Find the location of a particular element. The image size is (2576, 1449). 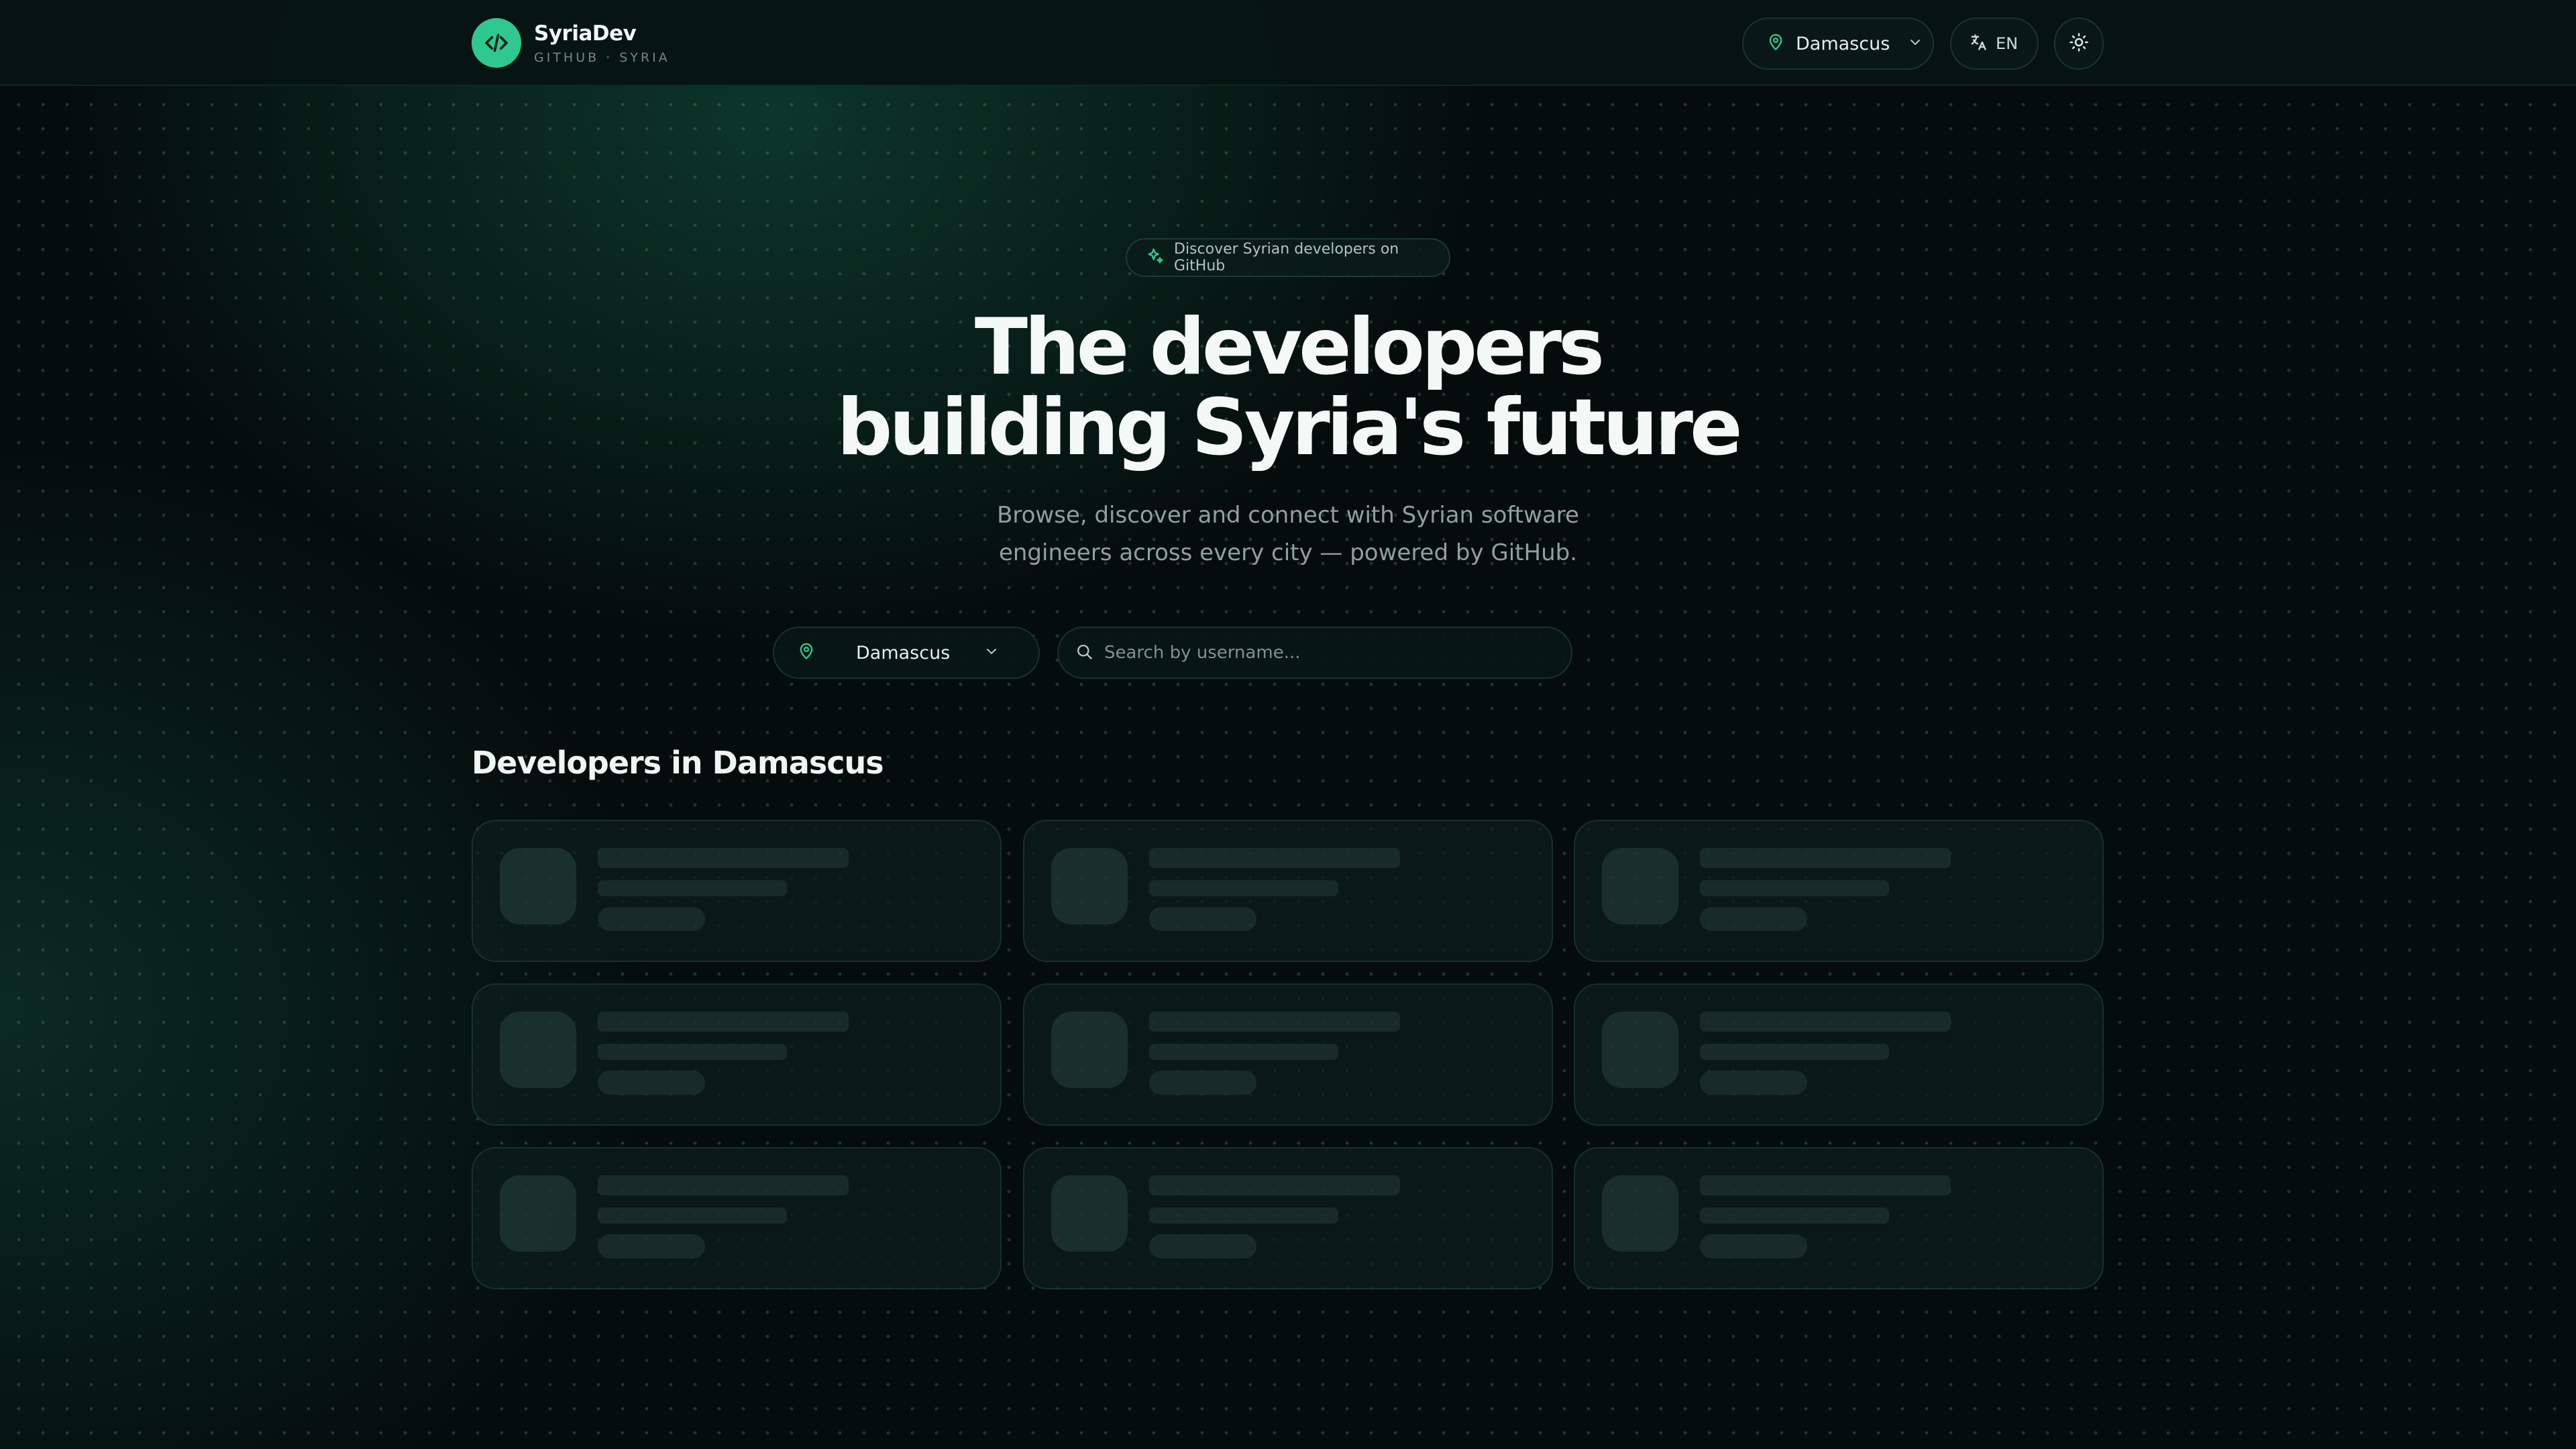

header-city-label: Damascus is located at coordinates (1843, 43).